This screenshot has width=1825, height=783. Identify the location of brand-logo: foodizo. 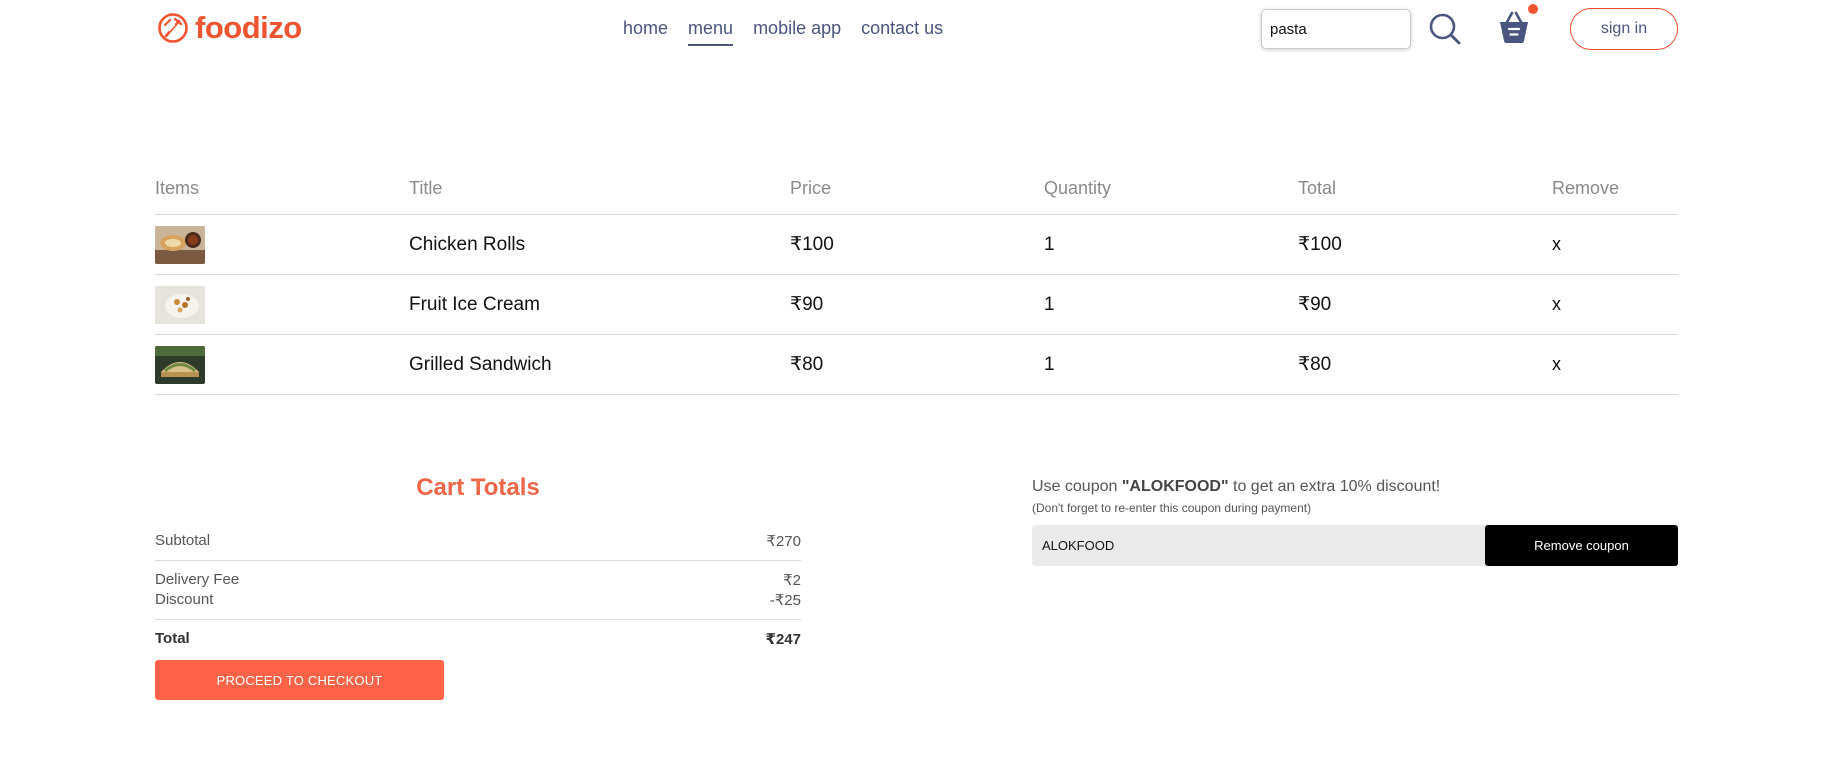
(229, 28).